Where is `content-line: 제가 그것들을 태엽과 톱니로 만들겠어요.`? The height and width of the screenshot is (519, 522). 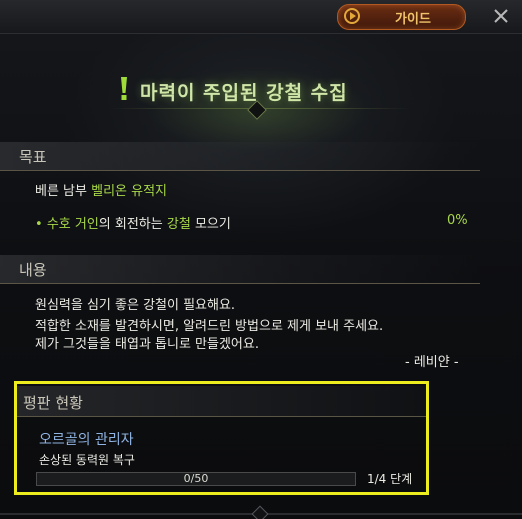 content-line: 제가 그것들을 태엽과 톱니로 만들겠어요. is located at coordinates (147, 344).